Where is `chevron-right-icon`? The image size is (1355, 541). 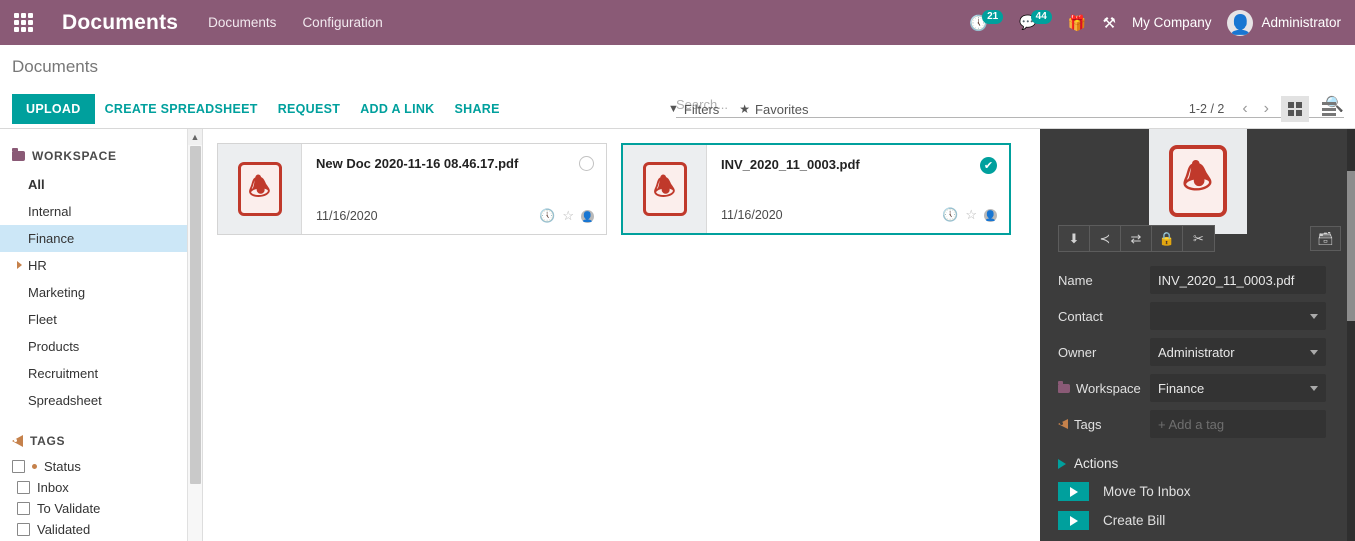 chevron-right-icon is located at coordinates (19, 265).